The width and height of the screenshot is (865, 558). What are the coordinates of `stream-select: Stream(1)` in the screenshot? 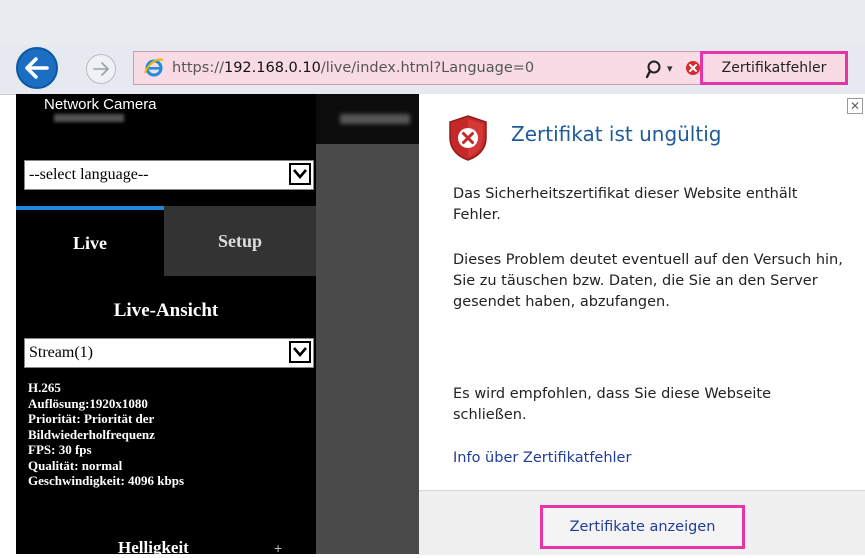 It's located at (169, 353).